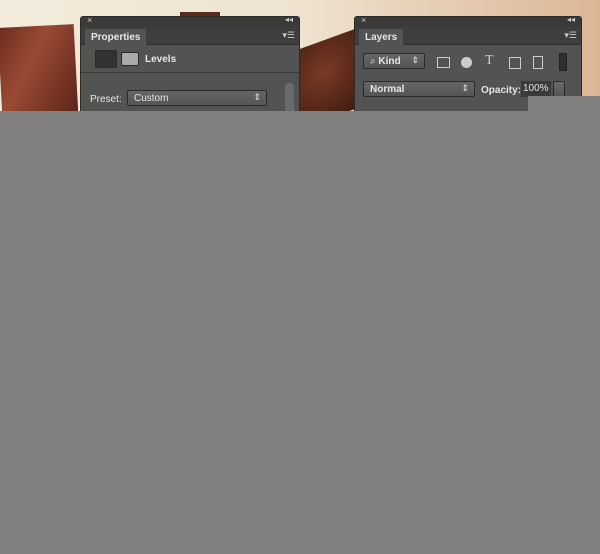 Image resolution: width=600 pixels, height=554 pixels. I want to click on preset-select: Custom ⇕, so click(197, 98).